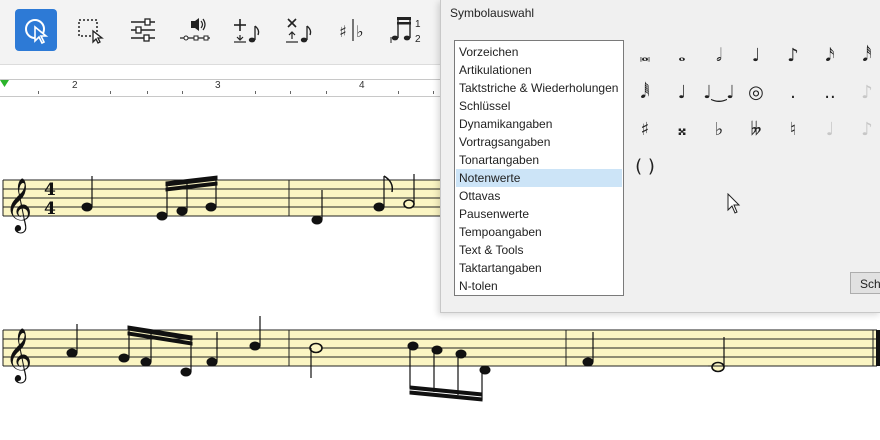 The height and width of the screenshot is (440, 880). What do you see at coordinates (539, 178) in the screenshot?
I see `category-item: Notenwerte` at bounding box center [539, 178].